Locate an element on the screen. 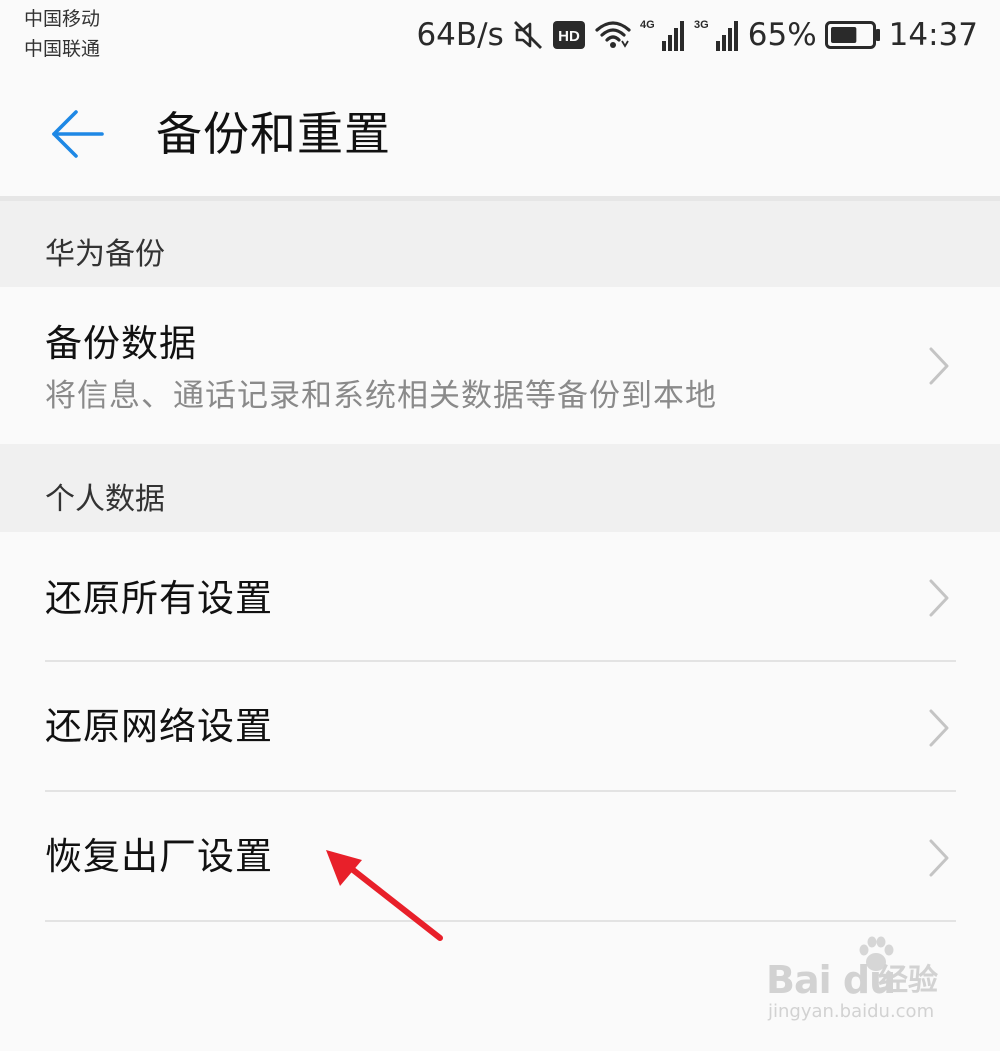 This screenshot has height=1051, width=1000. section-header-personal-data: 个人数据 is located at coordinates (500, 488).